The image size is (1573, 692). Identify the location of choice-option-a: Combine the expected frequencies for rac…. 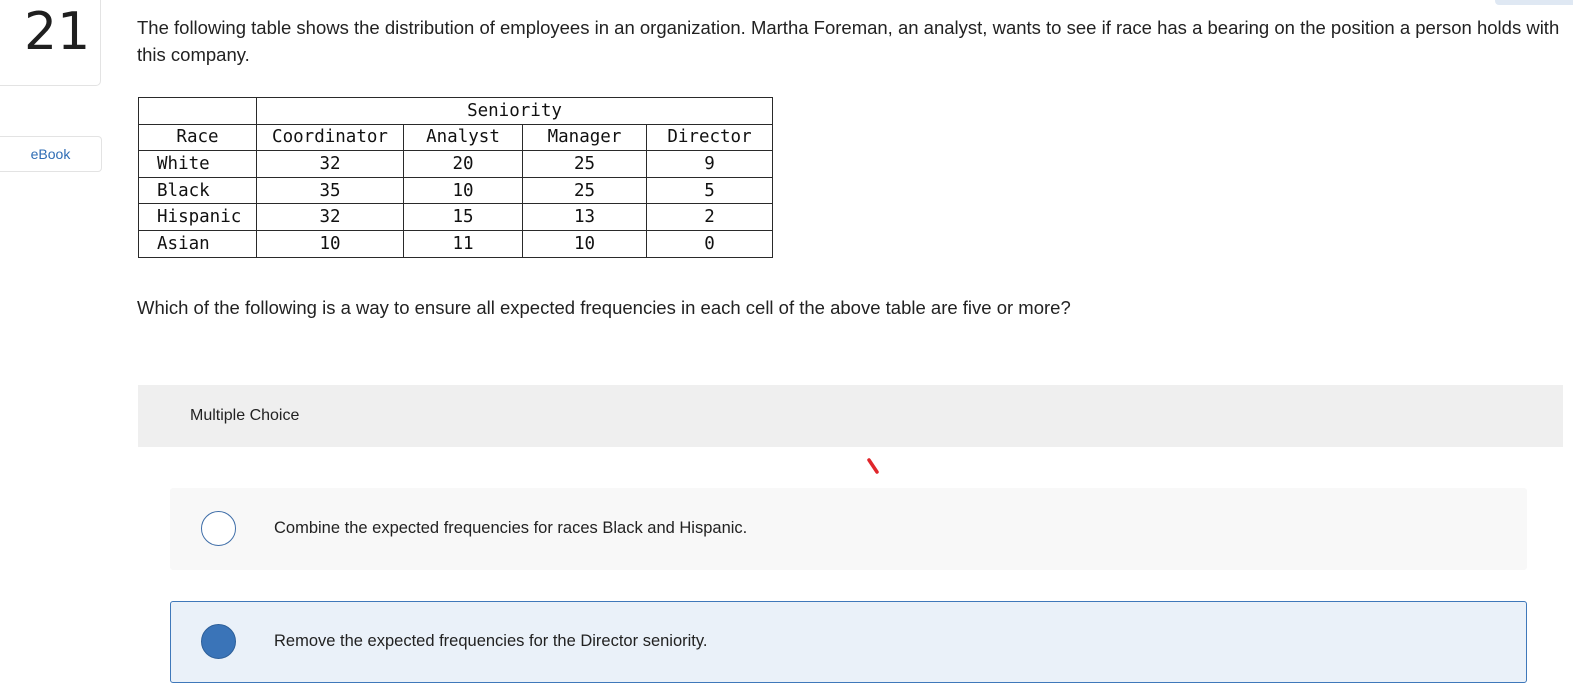
(848, 529).